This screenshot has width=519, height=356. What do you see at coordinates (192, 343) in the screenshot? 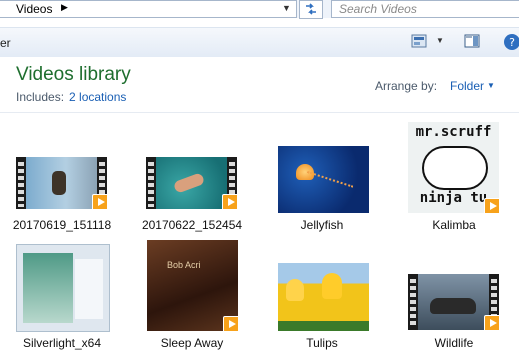
I see `item-name: Sleep Away` at bounding box center [192, 343].